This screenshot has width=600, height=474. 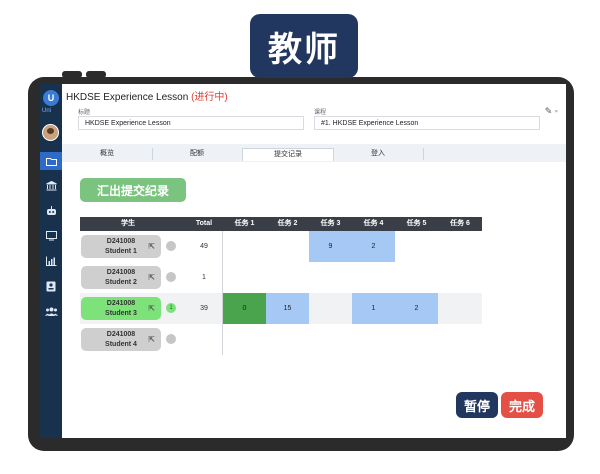 What do you see at coordinates (416, 223) in the screenshot?
I see `col-task-5: 任务 5` at bounding box center [416, 223].